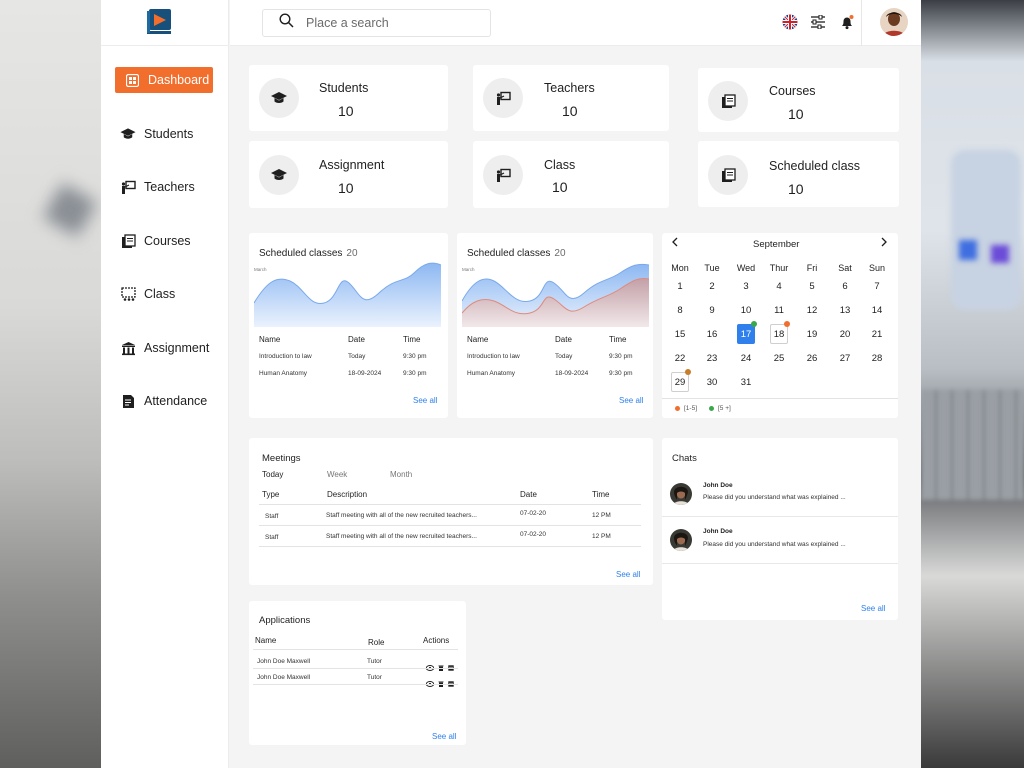 The image size is (1024, 768). Describe the element at coordinates (876, 268) in the screenshot. I see `calendar-weekday: Sun` at that location.